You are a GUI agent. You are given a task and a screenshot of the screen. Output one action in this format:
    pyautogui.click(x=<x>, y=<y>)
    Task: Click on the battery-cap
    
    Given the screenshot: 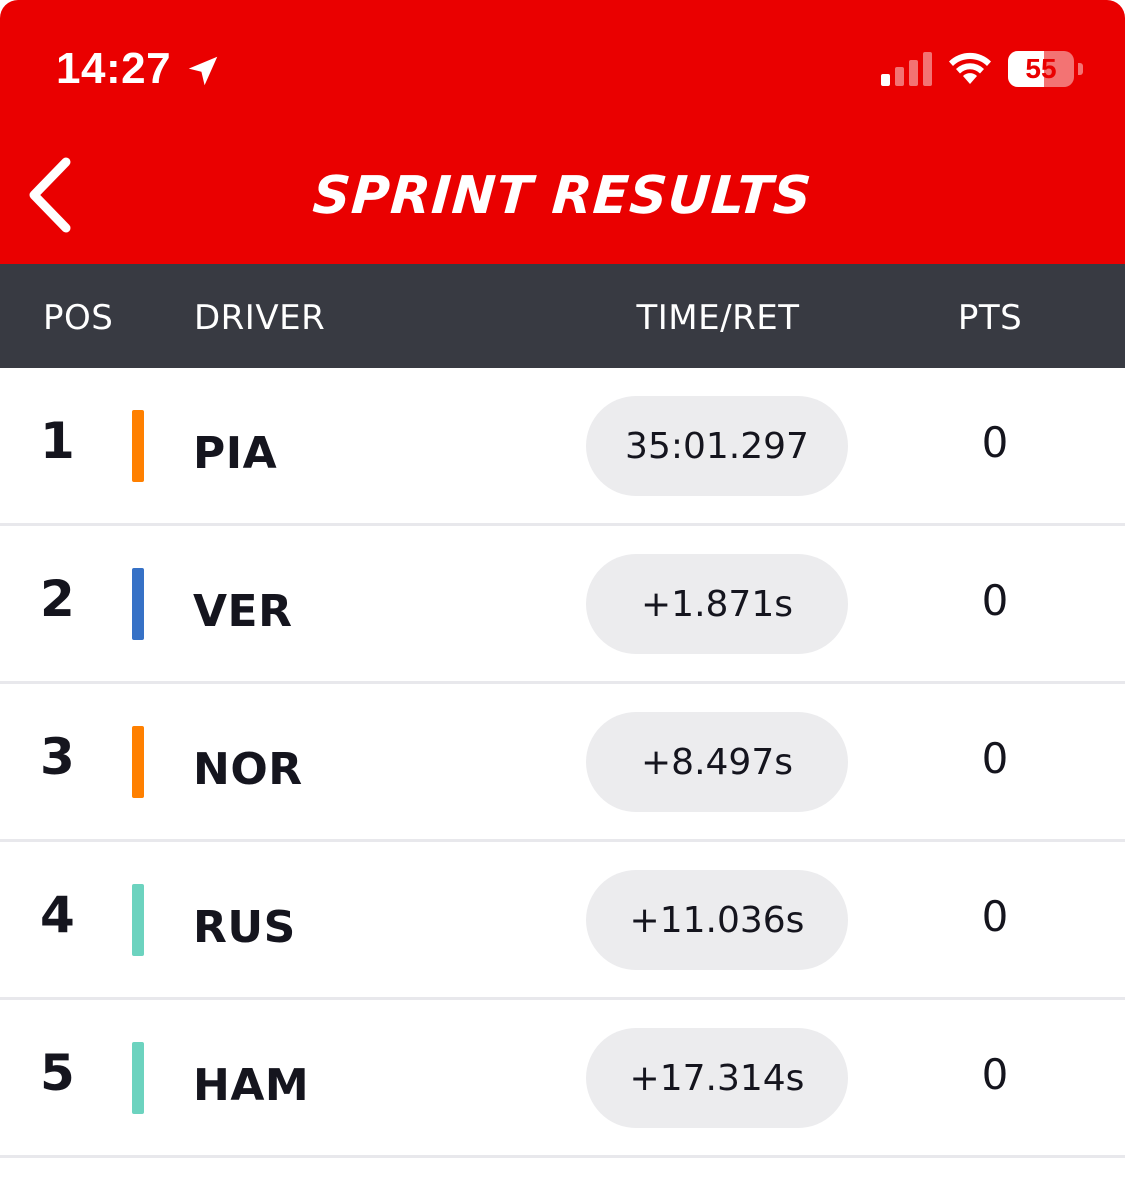 What is the action you would take?
    pyautogui.click(x=1080, y=69)
    